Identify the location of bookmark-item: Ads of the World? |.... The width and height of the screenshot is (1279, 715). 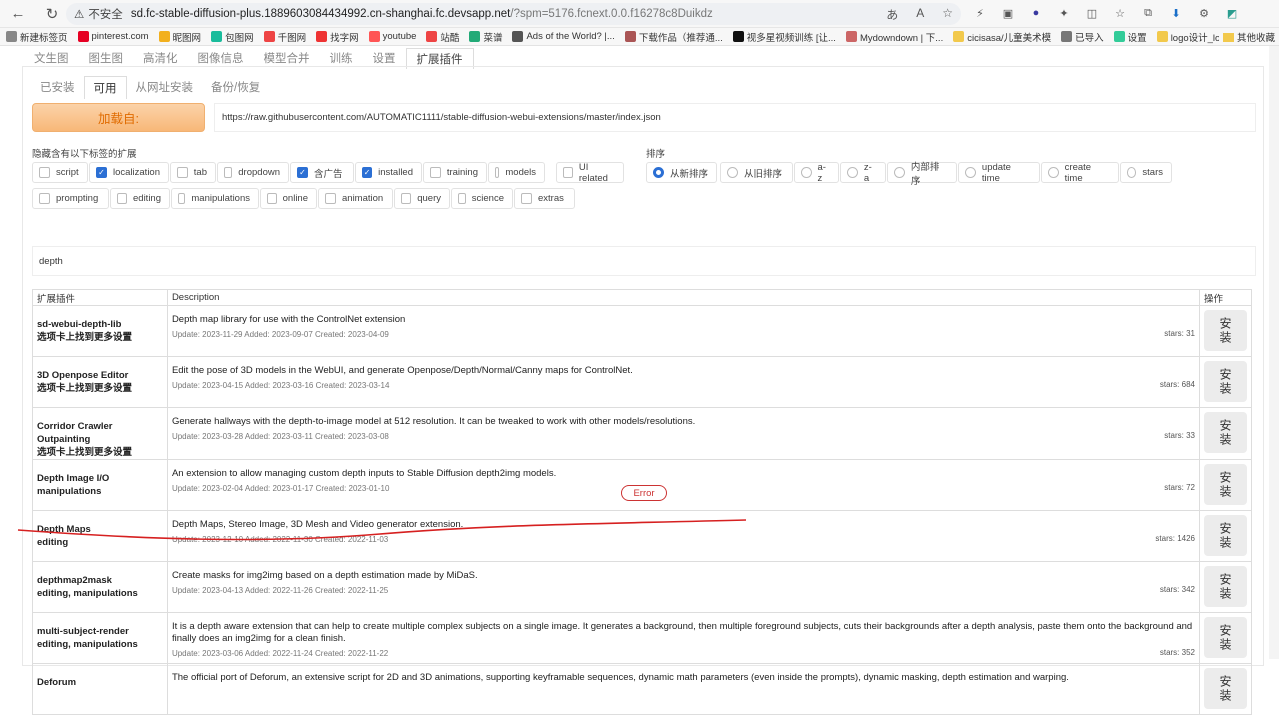
(563, 36).